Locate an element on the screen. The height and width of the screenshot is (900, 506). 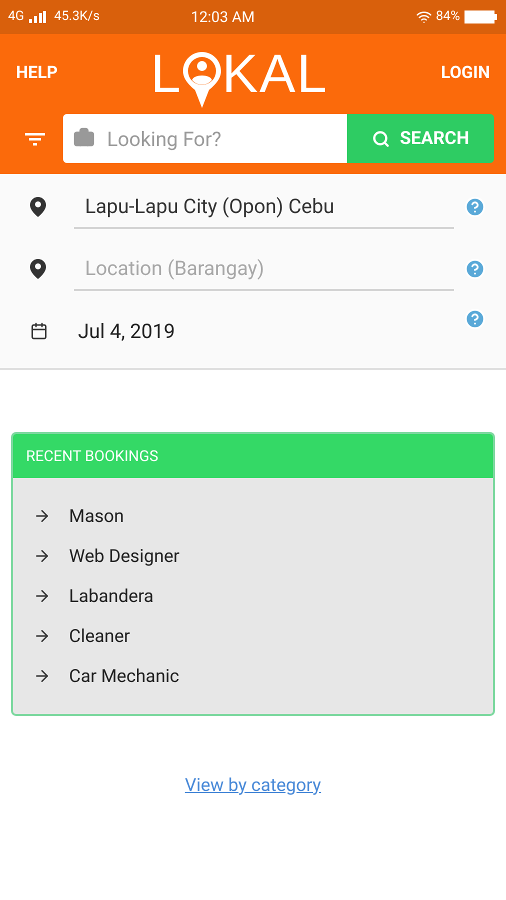
search-field: Looking For? is located at coordinates (205, 138).